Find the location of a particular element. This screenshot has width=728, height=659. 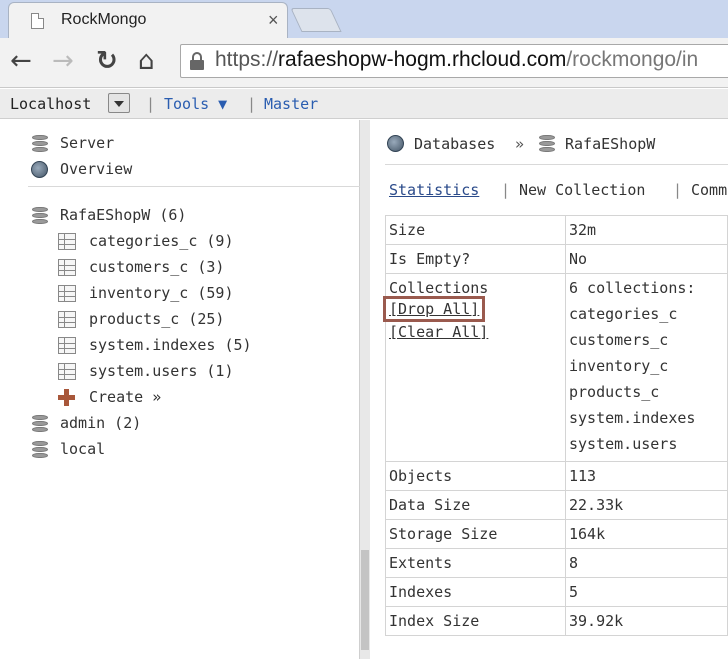

tab-title: RockMongo is located at coordinates (104, 19).